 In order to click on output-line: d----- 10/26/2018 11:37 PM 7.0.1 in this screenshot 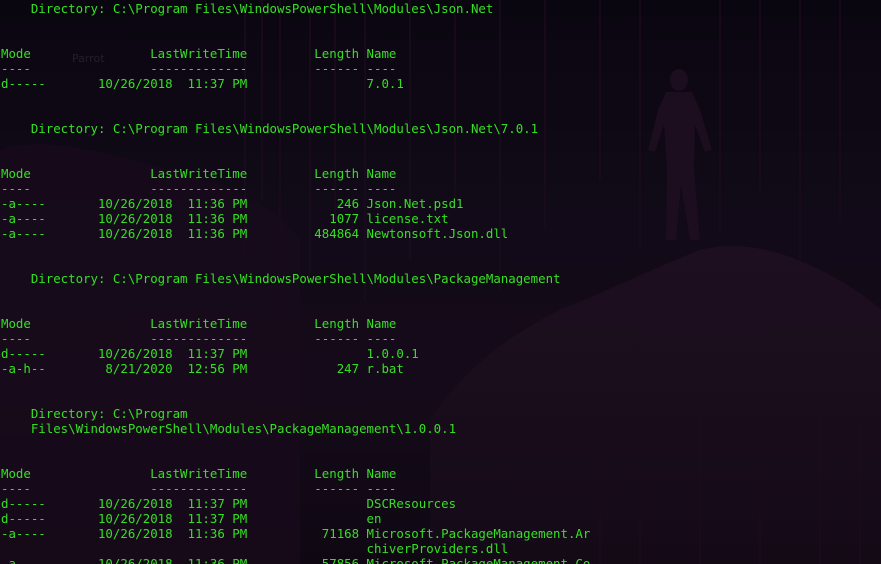, I will do `click(202, 83)`.